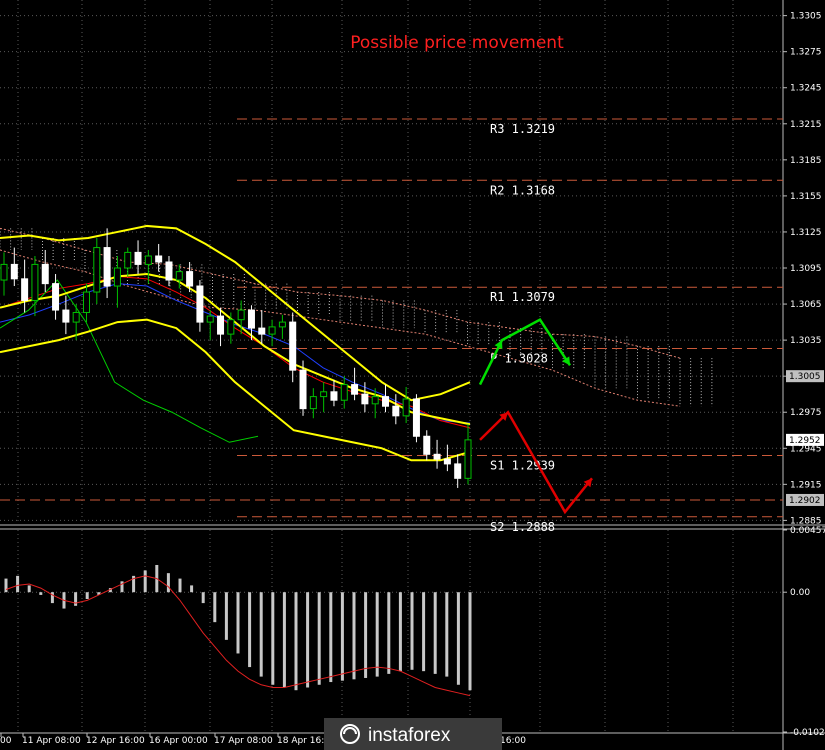 The image size is (825, 750). What do you see at coordinates (806, 521) in the screenshot?
I see `price-tick-label: 1.2885` at bounding box center [806, 521].